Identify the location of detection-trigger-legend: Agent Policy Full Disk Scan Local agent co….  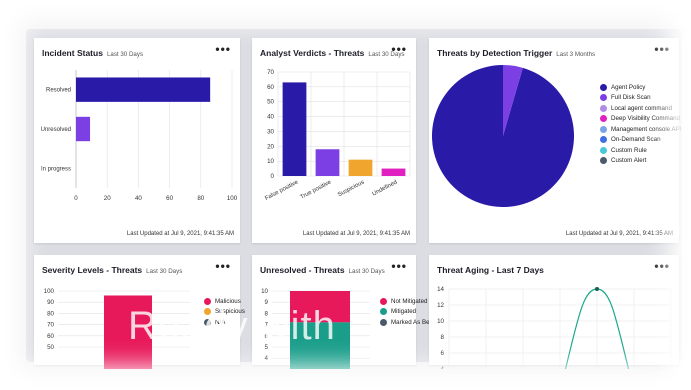
(641, 124).